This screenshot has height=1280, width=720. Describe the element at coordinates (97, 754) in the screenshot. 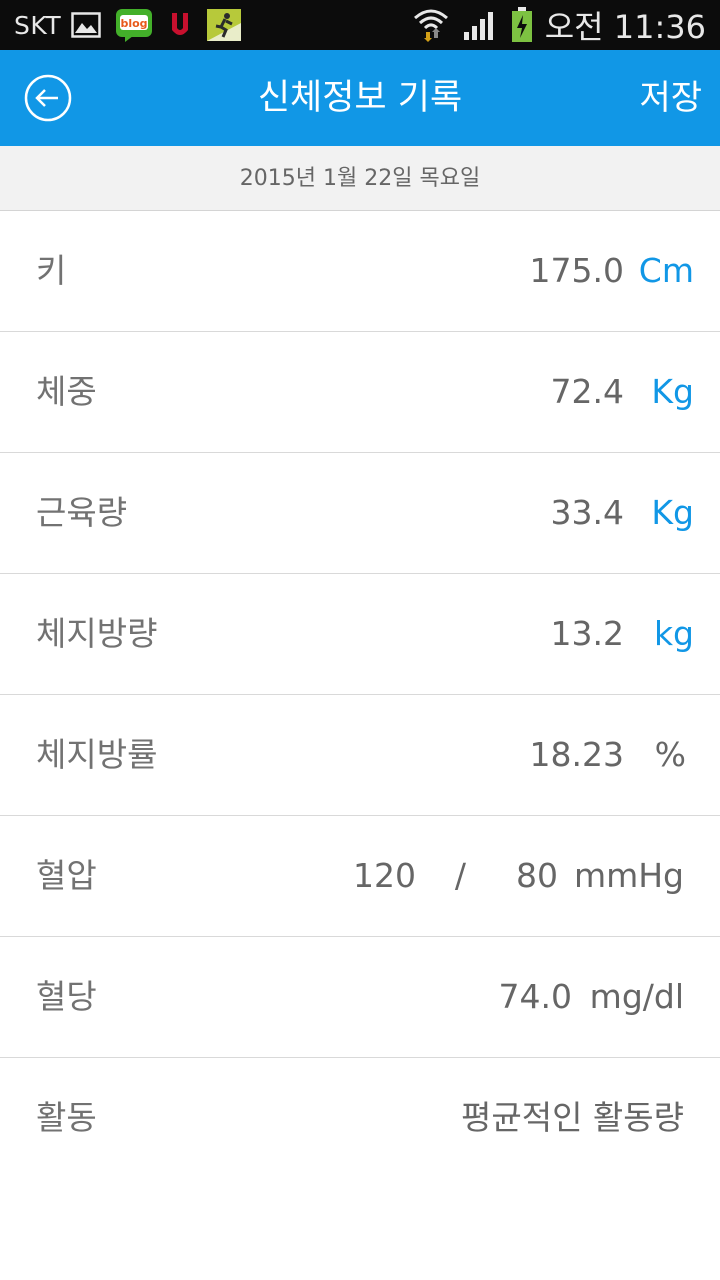

I see `body-fat-rate-label: 체지방률` at that location.